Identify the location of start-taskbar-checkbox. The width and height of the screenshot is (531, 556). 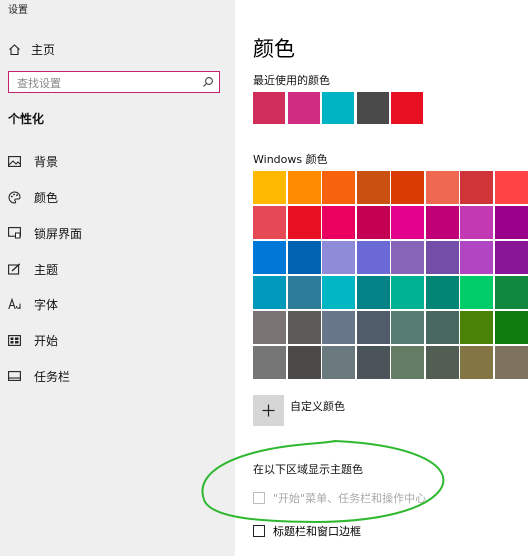
(259, 498).